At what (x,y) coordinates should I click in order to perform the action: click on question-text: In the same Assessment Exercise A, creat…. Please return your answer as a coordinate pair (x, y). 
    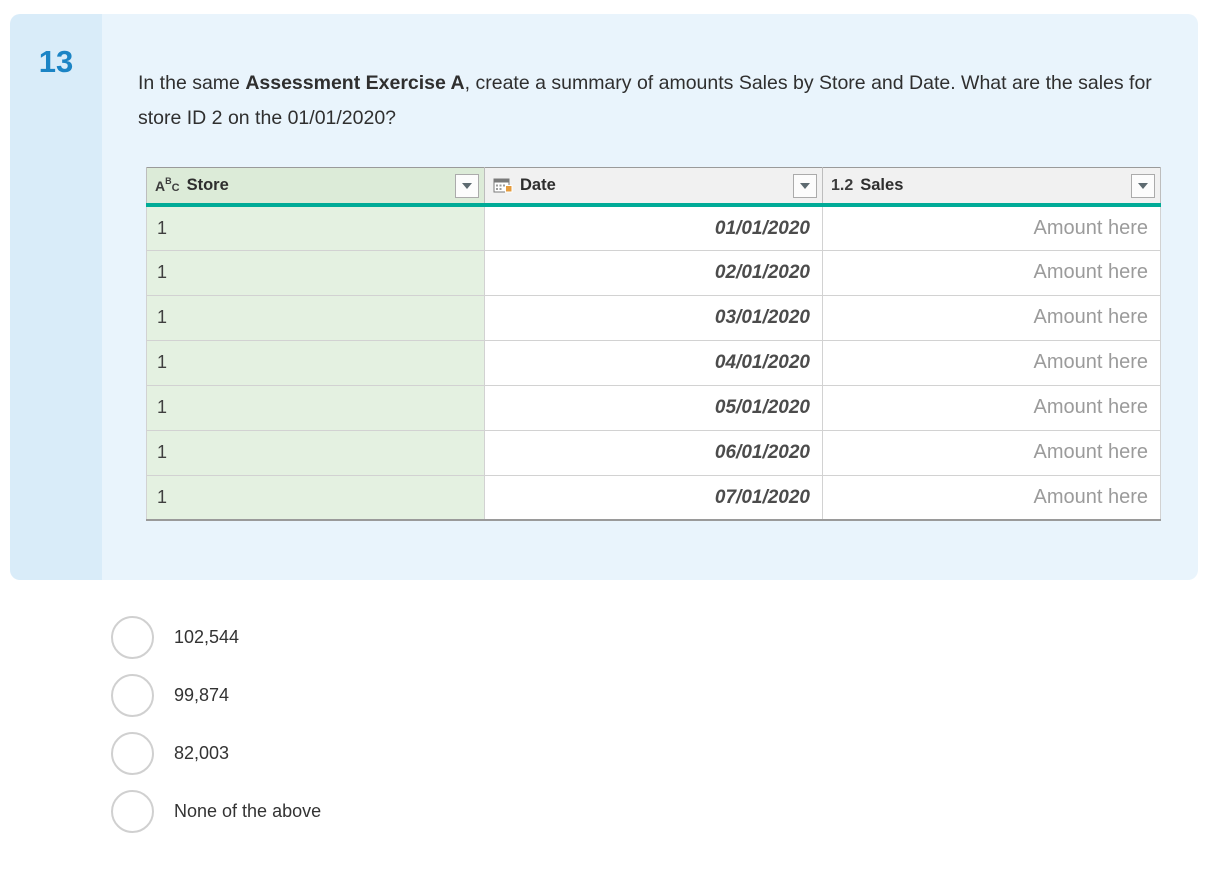
    Looking at the image, I should click on (649, 101).